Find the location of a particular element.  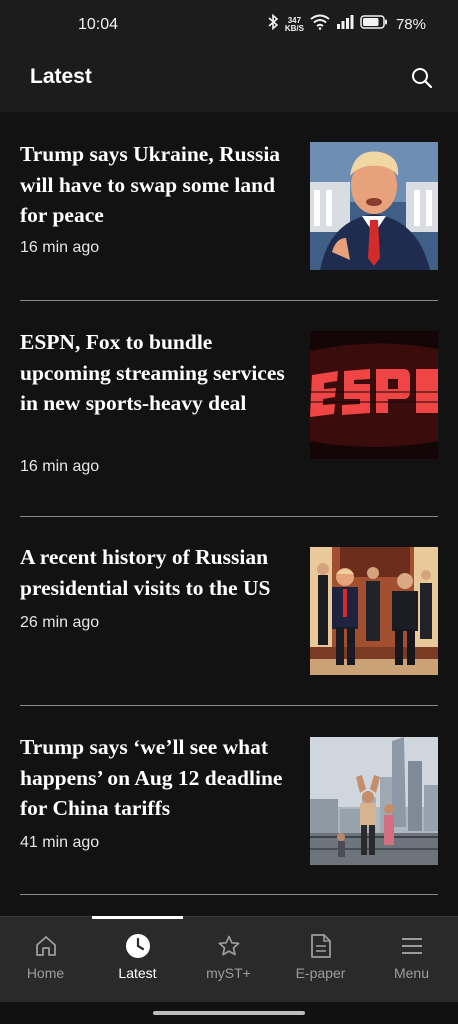

search-icon is located at coordinates (422, 80).